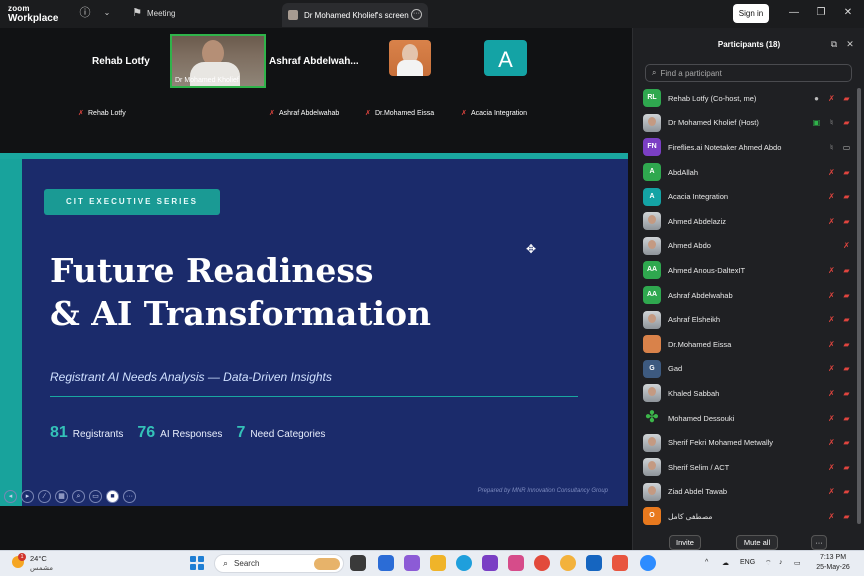  I want to click on subtitles-icon: ▭, so click(95, 496).